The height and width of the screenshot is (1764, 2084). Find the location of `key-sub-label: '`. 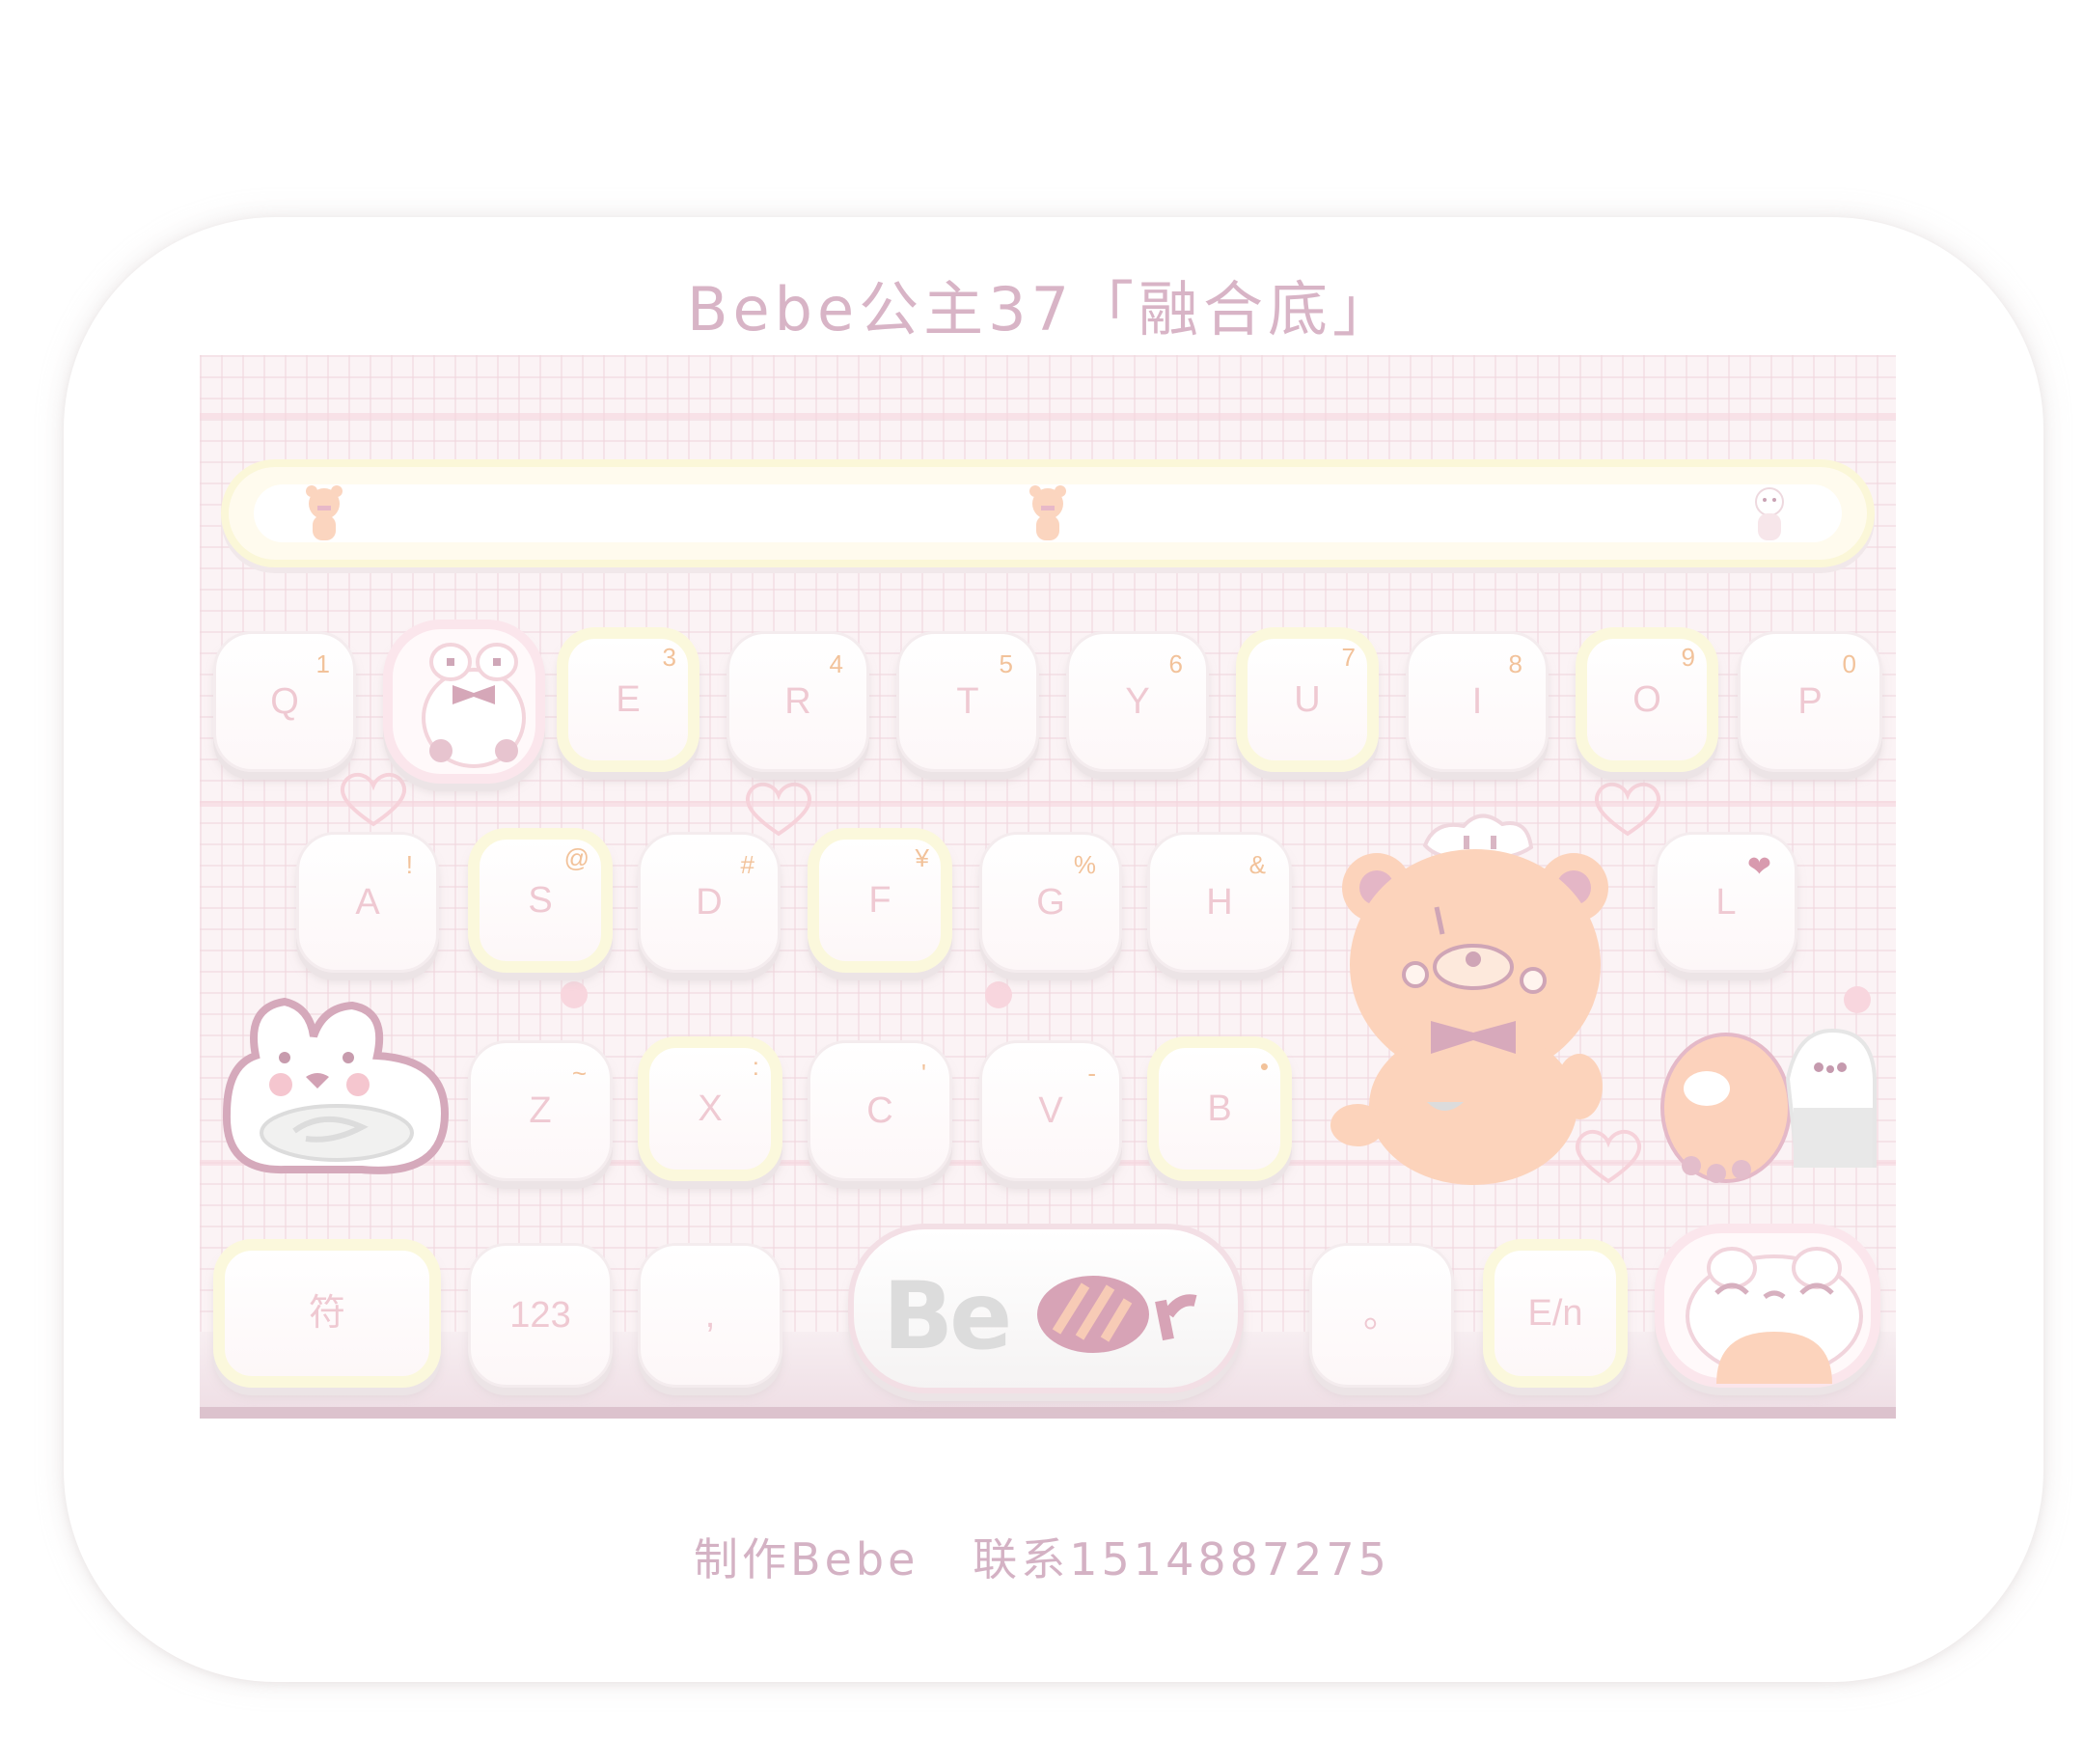

key-sub-label: ' is located at coordinates (923, 1073).